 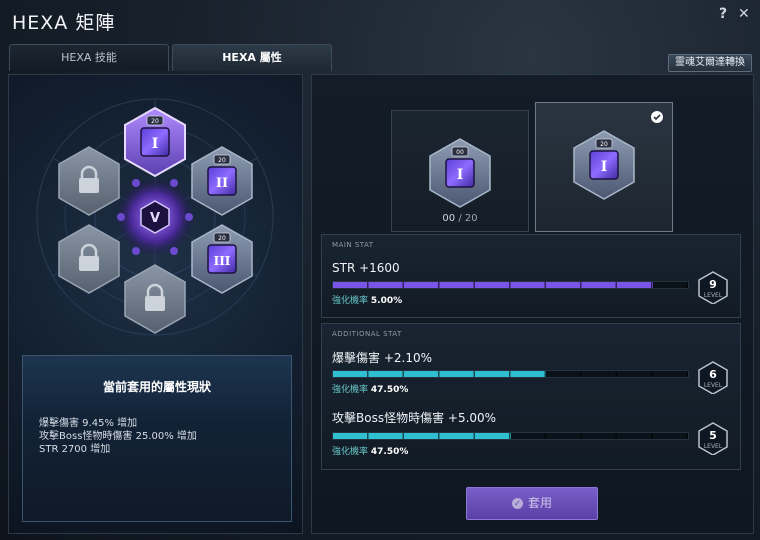 I want to click on close-button: ✕, so click(x=744, y=14).